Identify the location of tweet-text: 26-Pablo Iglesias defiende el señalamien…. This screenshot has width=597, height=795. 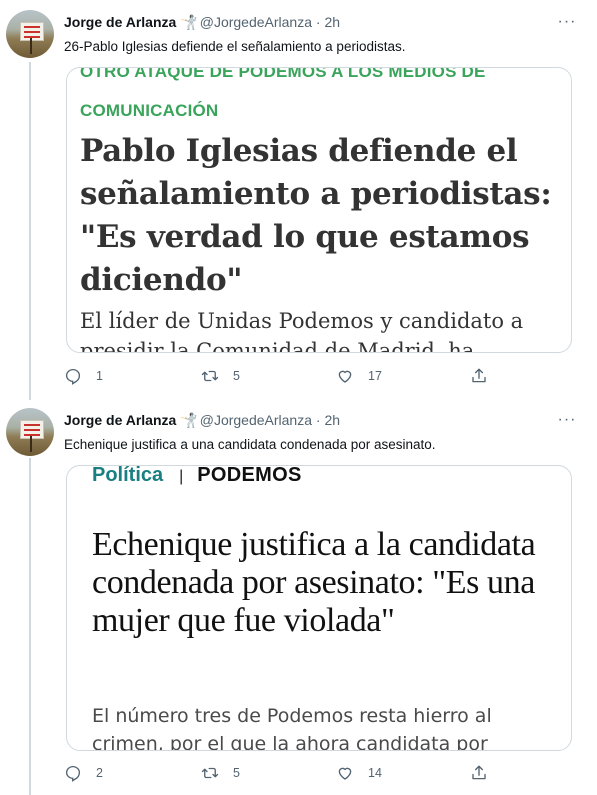
(235, 46).